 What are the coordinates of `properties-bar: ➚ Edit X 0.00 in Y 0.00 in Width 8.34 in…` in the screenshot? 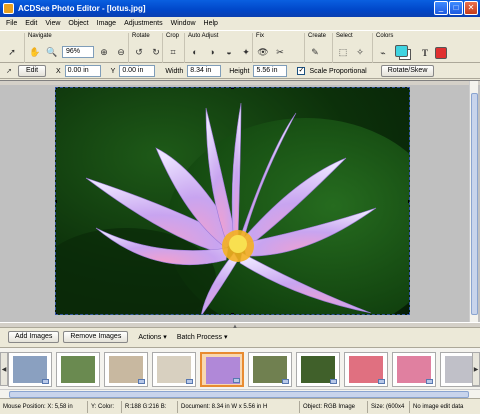 It's located at (240, 71).